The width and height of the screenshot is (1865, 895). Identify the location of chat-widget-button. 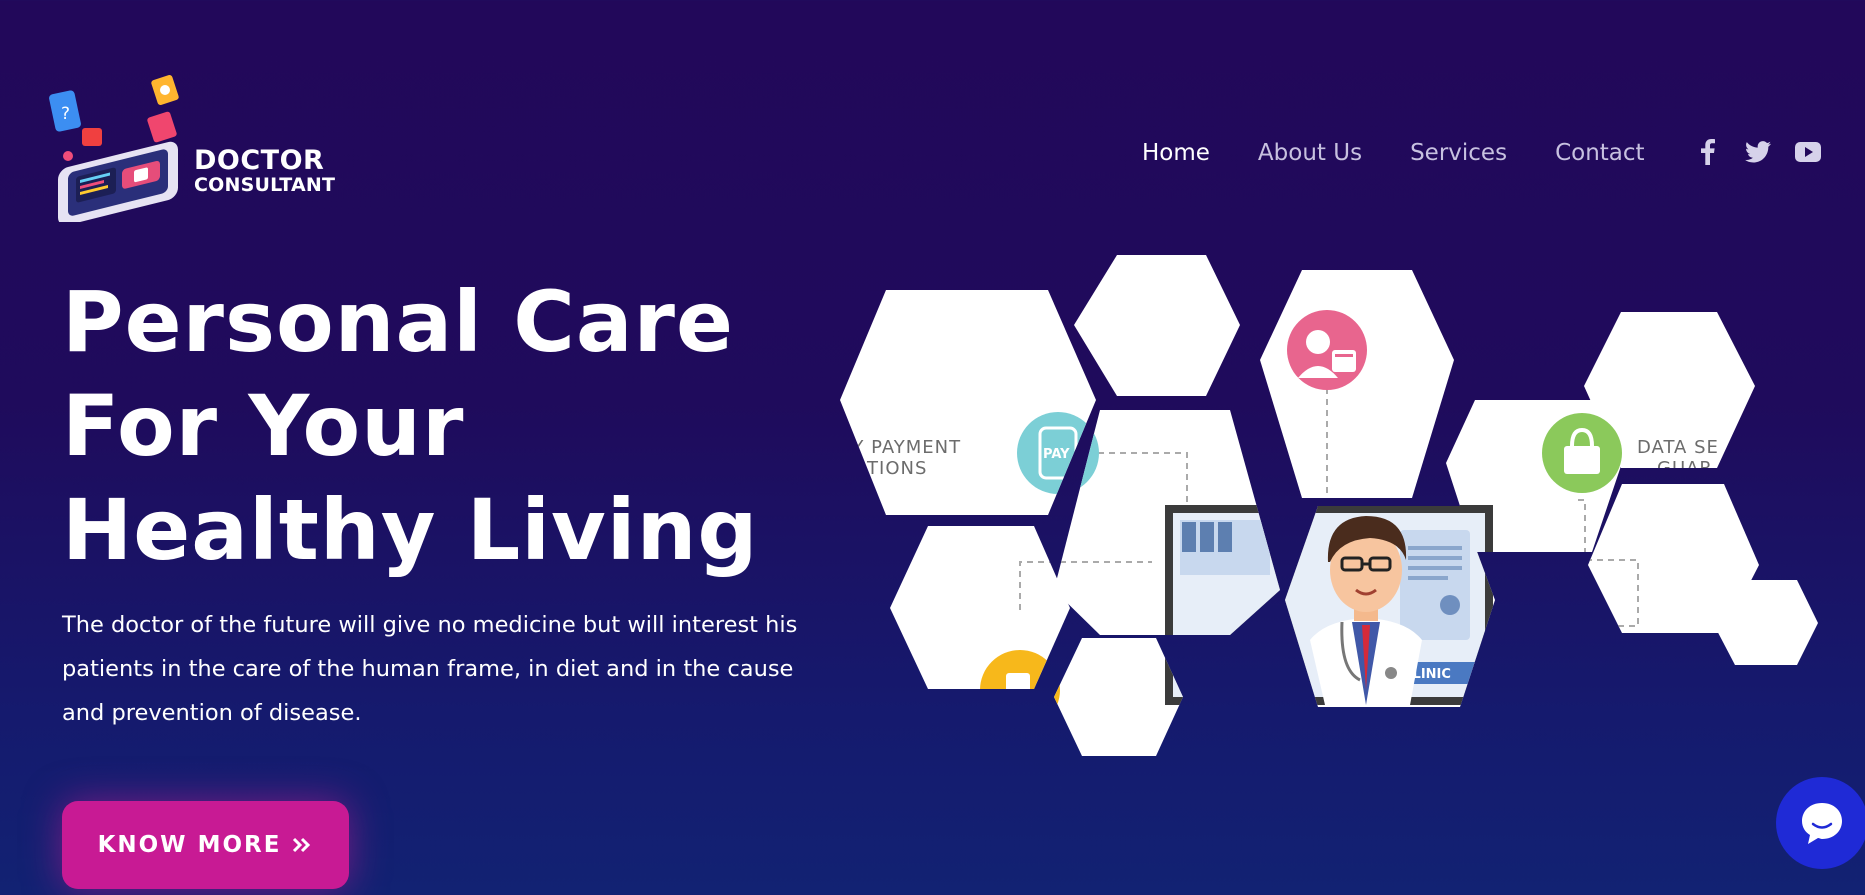
(1820, 823).